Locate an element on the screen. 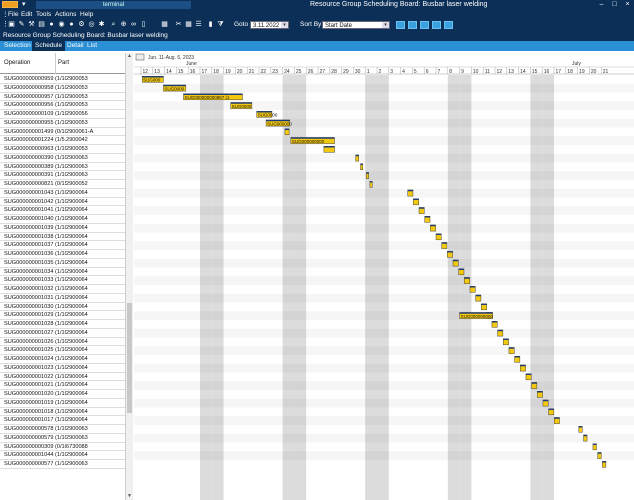 This screenshot has width=634, height=500. calendar-dropdown-icon: ▾ is located at coordinates (284, 25).